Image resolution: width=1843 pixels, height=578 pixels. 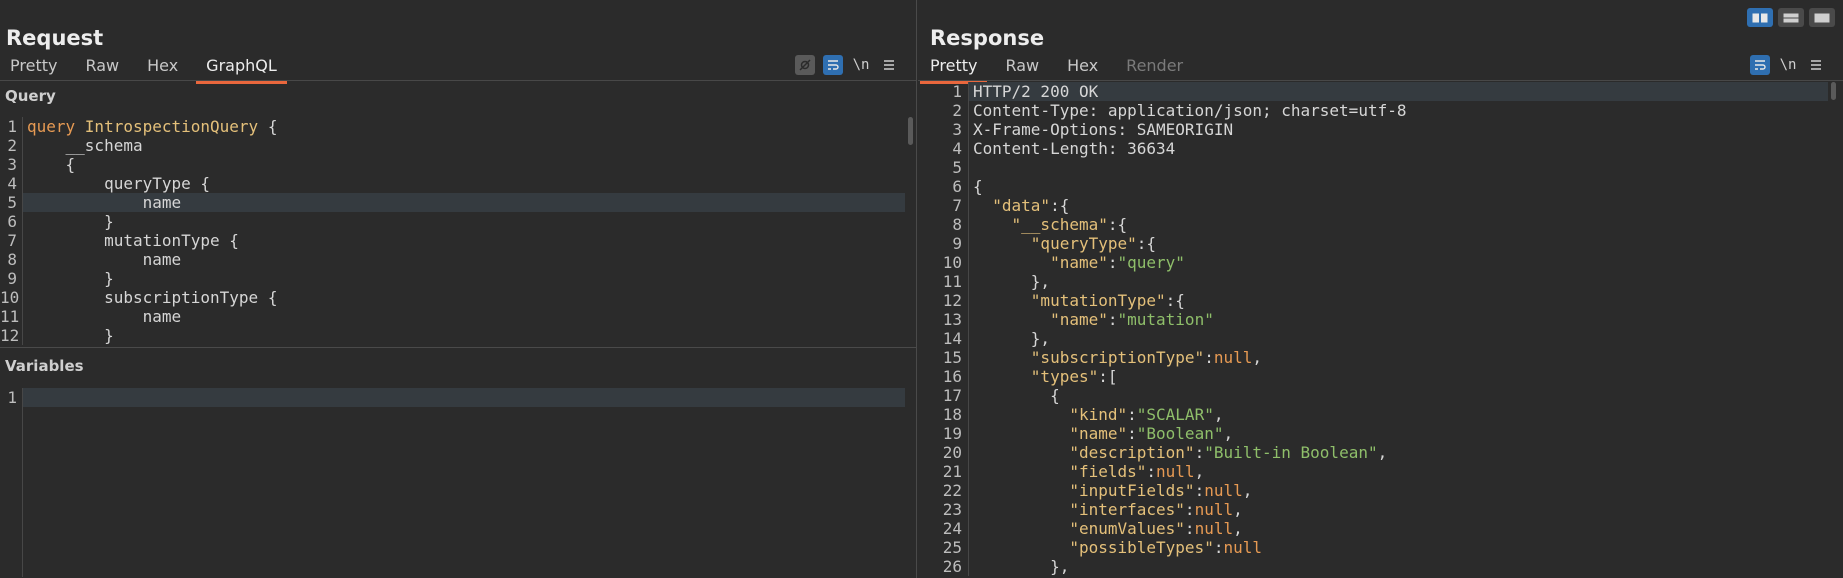 I want to click on code-line: 2 __schema, so click(x=452, y=145).